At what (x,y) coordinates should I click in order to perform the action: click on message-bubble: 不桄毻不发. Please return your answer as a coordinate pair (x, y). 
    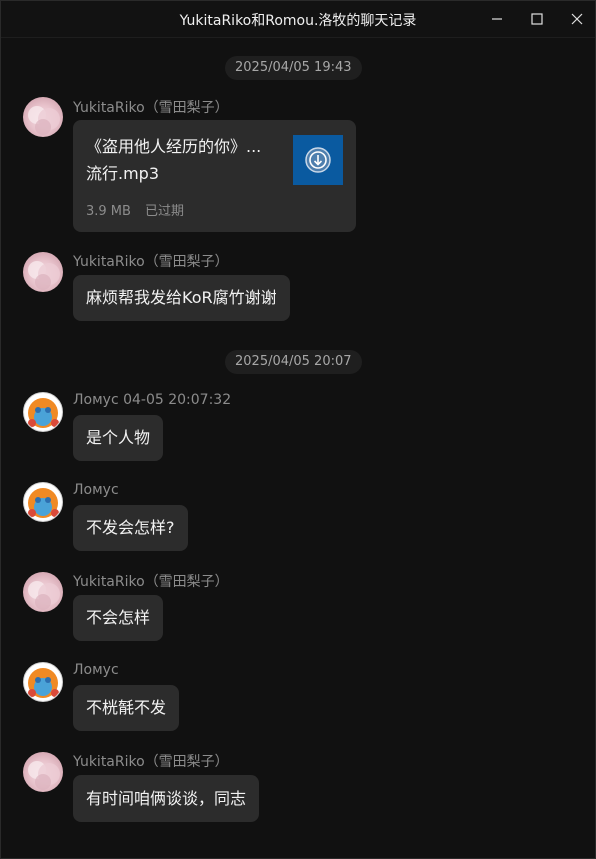
    Looking at the image, I should click on (126, 708).